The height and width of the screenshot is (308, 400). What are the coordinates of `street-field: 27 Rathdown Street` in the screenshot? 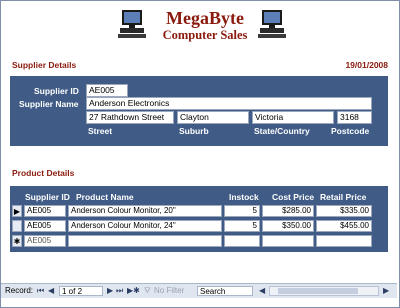 It's located at (130, 117).